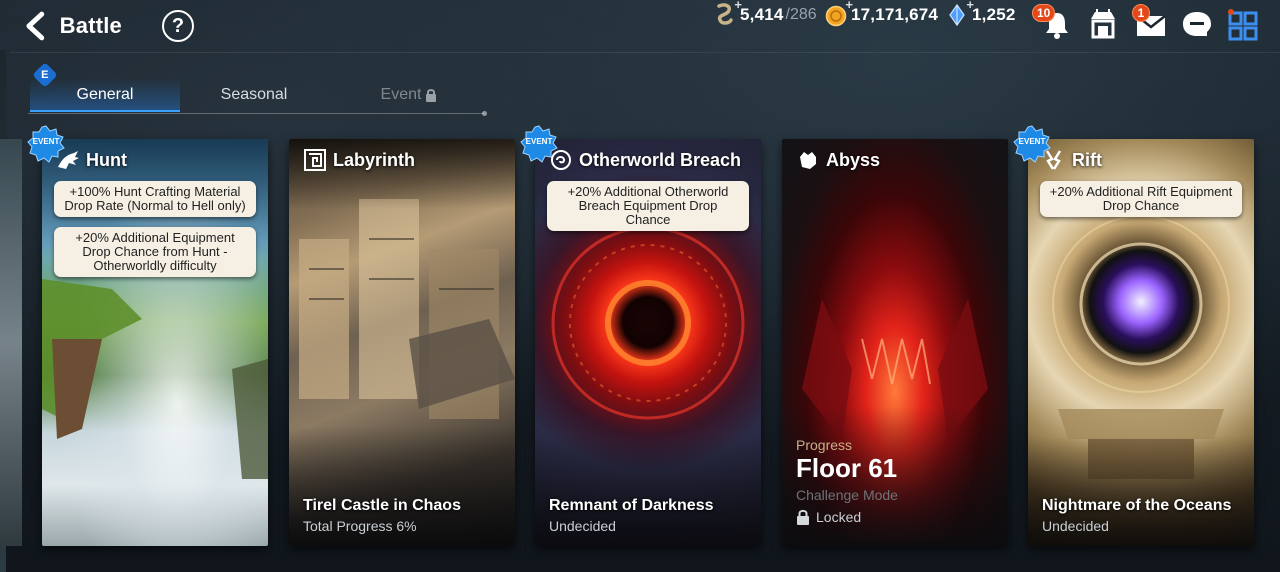 This screenshot has height=572, width=1280. What do you see at coordinates (762, 14) in the screenshot?
I see `stamina-value: 5,414` at bounding box center [762, 14].